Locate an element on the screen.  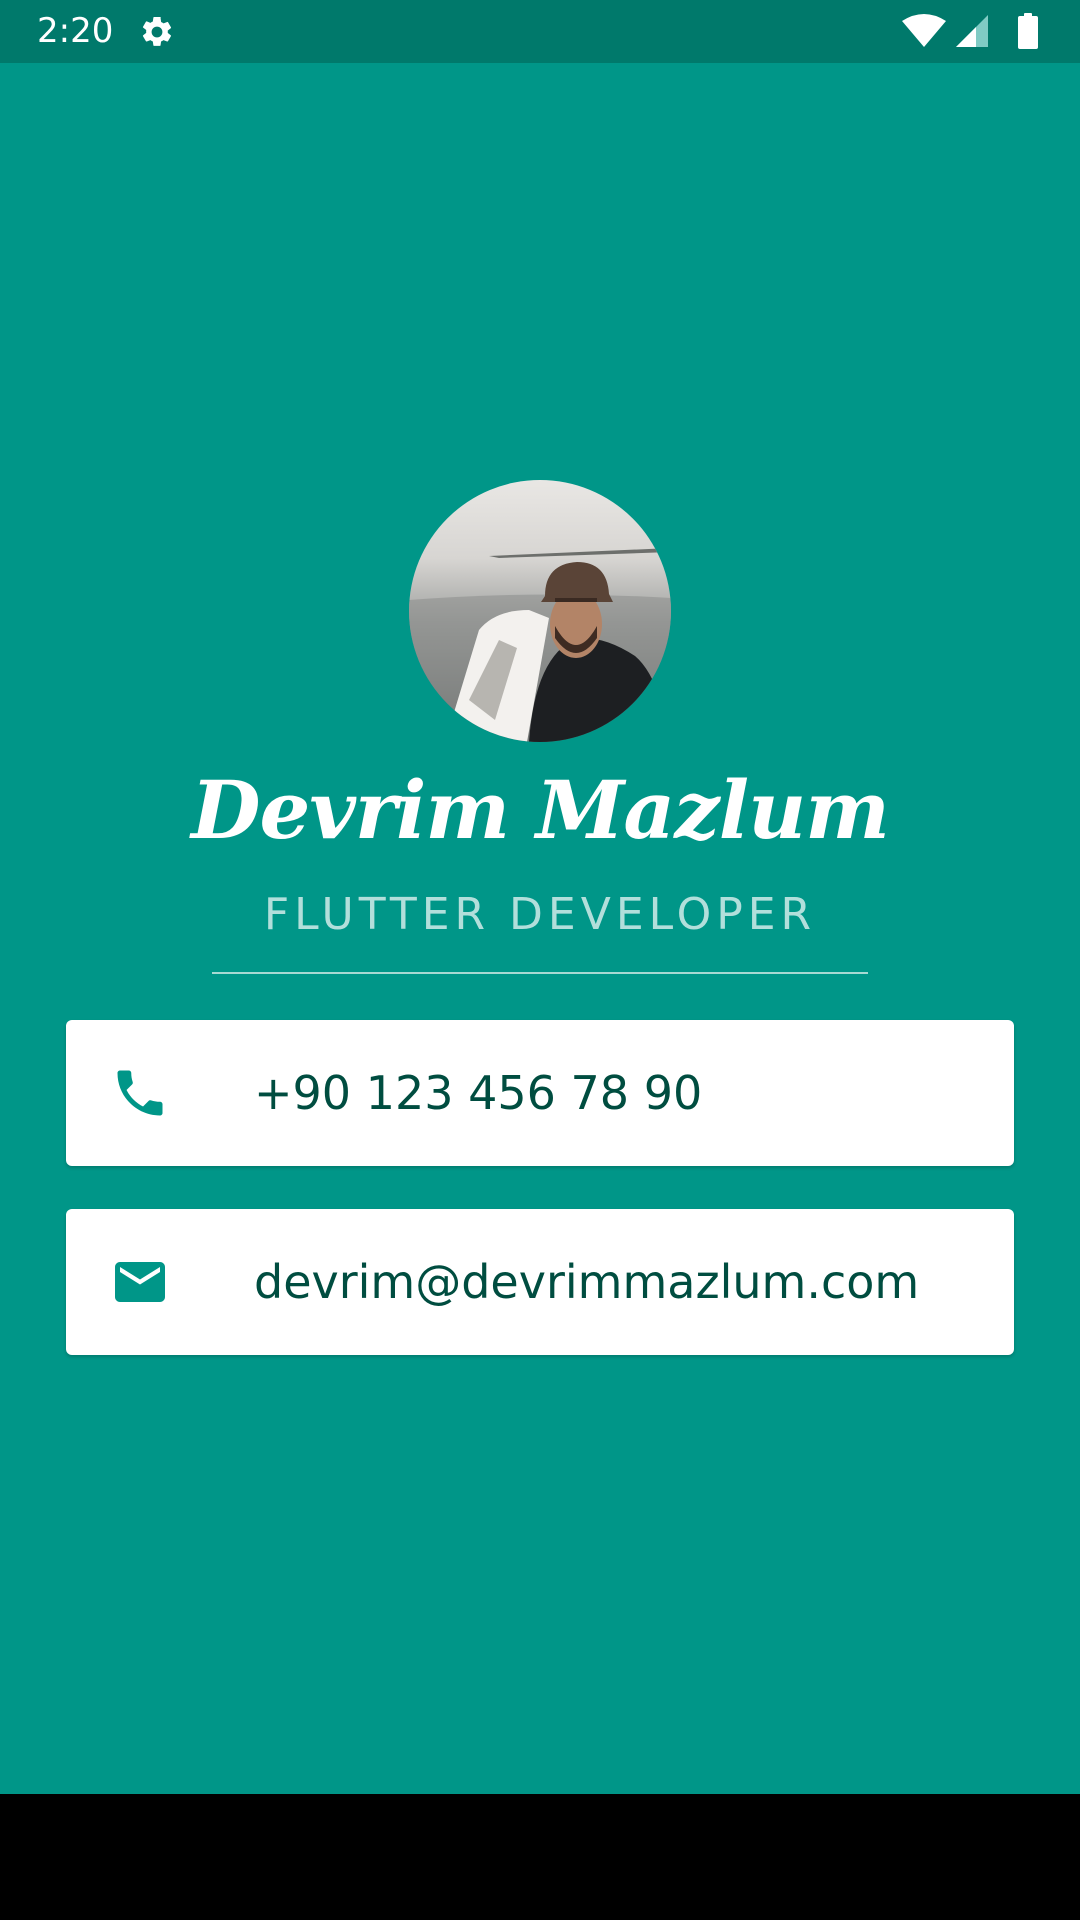
status-bar: 2:20 is located at coordinates (540, 31).